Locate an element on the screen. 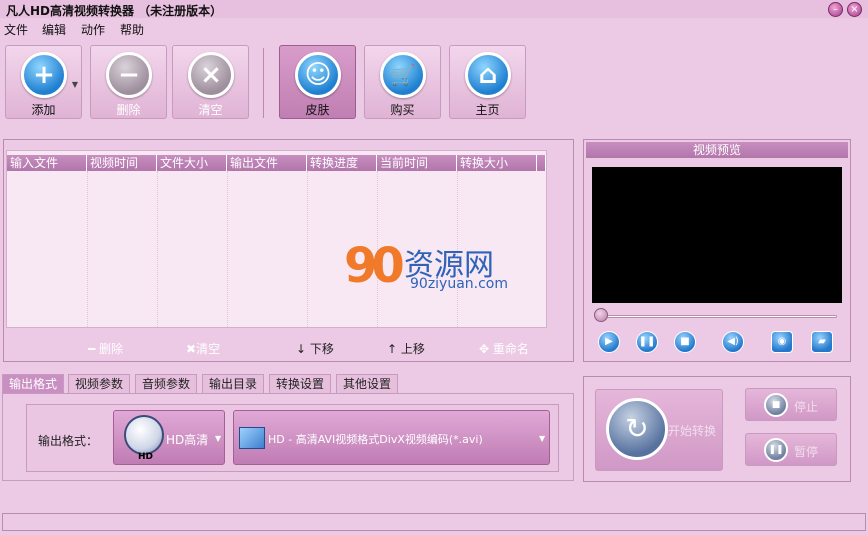 The width and height of the screenshot is (868, 535). list-delete-button: ━ 删除 is located at coordinates (105, 348).